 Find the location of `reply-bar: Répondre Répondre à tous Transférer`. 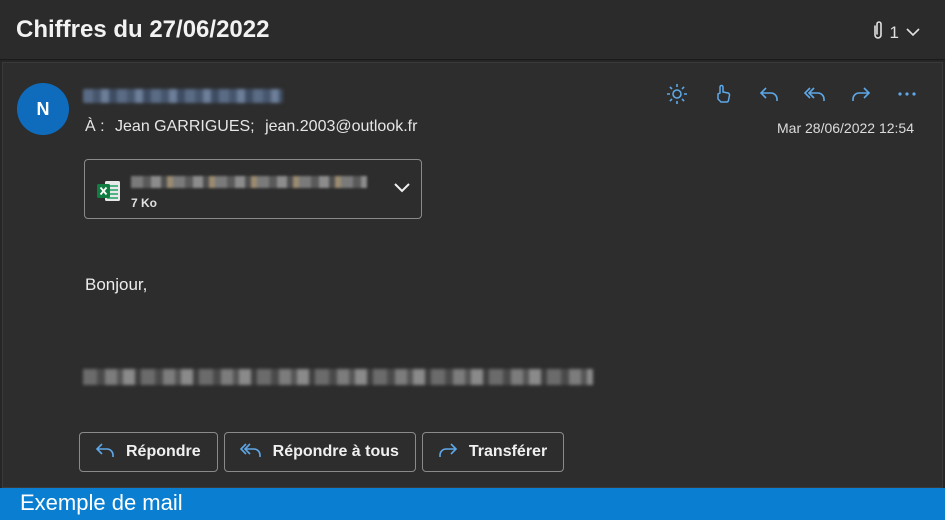

reply-bar: Répondre Répondre à tous Transférer is located at coordinates (322, 452).